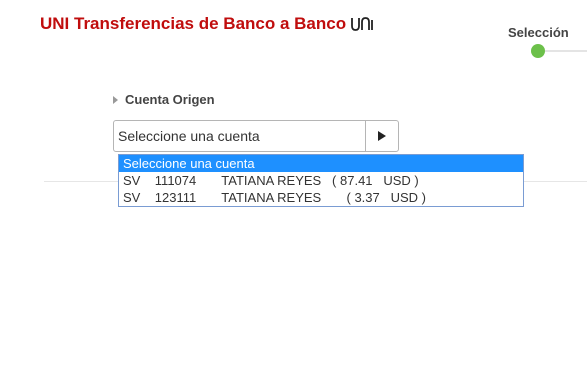 This screenshot has width=587, height=380. What do you see at coordinates (239, 136) in the screenshot?
I see `origin-account-select-value: Seleccione una cuenta` at bounding box center [239, 136].